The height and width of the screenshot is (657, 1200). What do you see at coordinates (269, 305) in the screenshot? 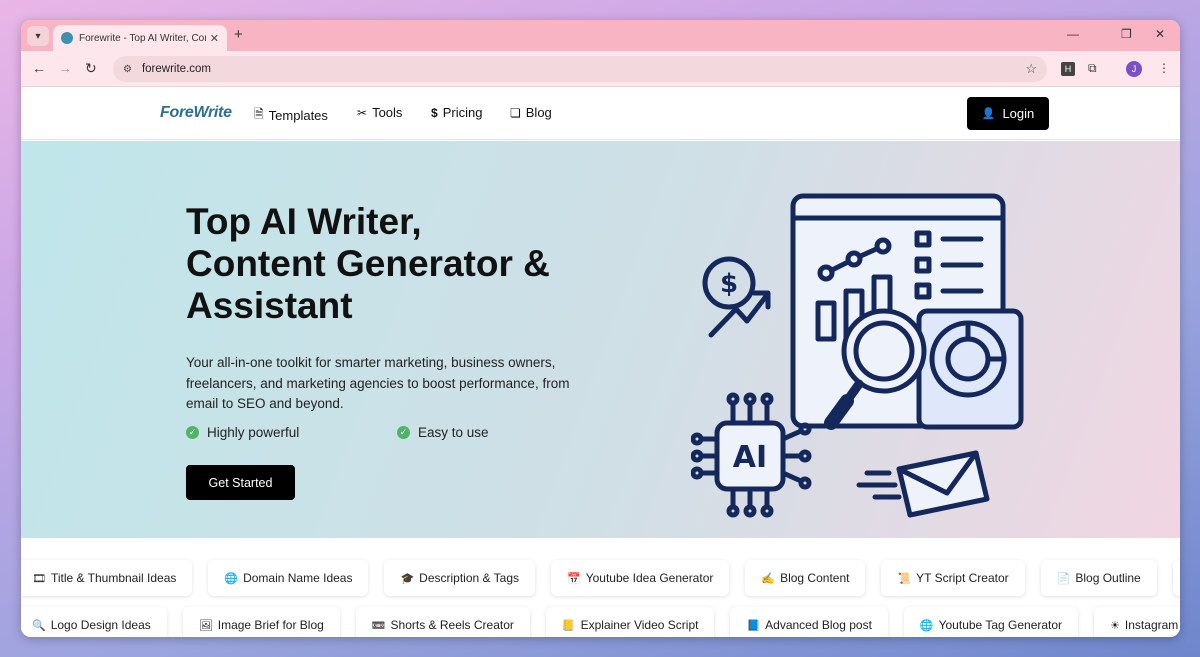
I see `hero-title-line: Assistant` at bounding box center [269, 305].